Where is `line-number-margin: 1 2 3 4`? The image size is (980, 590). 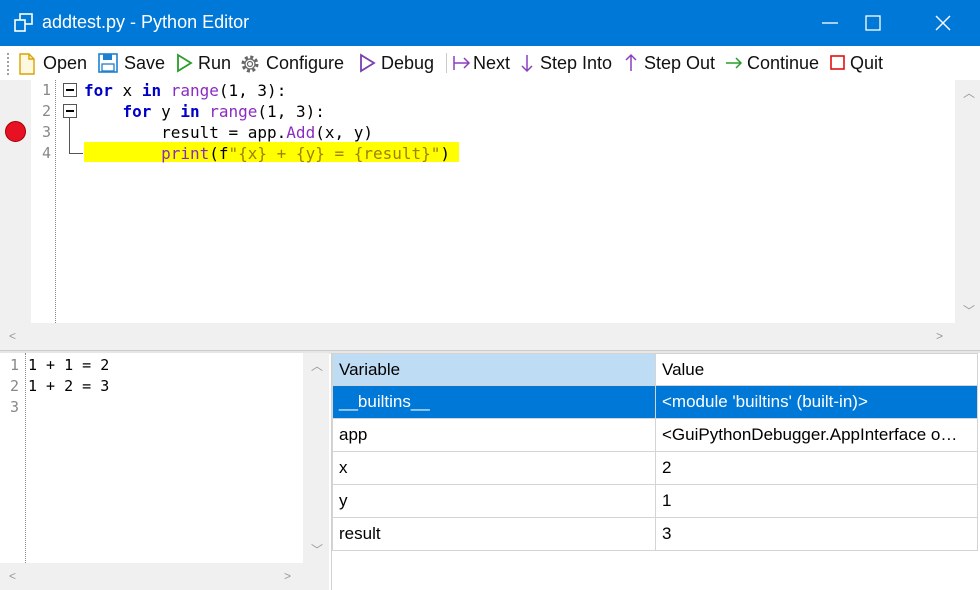 line-number-margin: 1 2 3 4 is located at coordinates (43, 201).